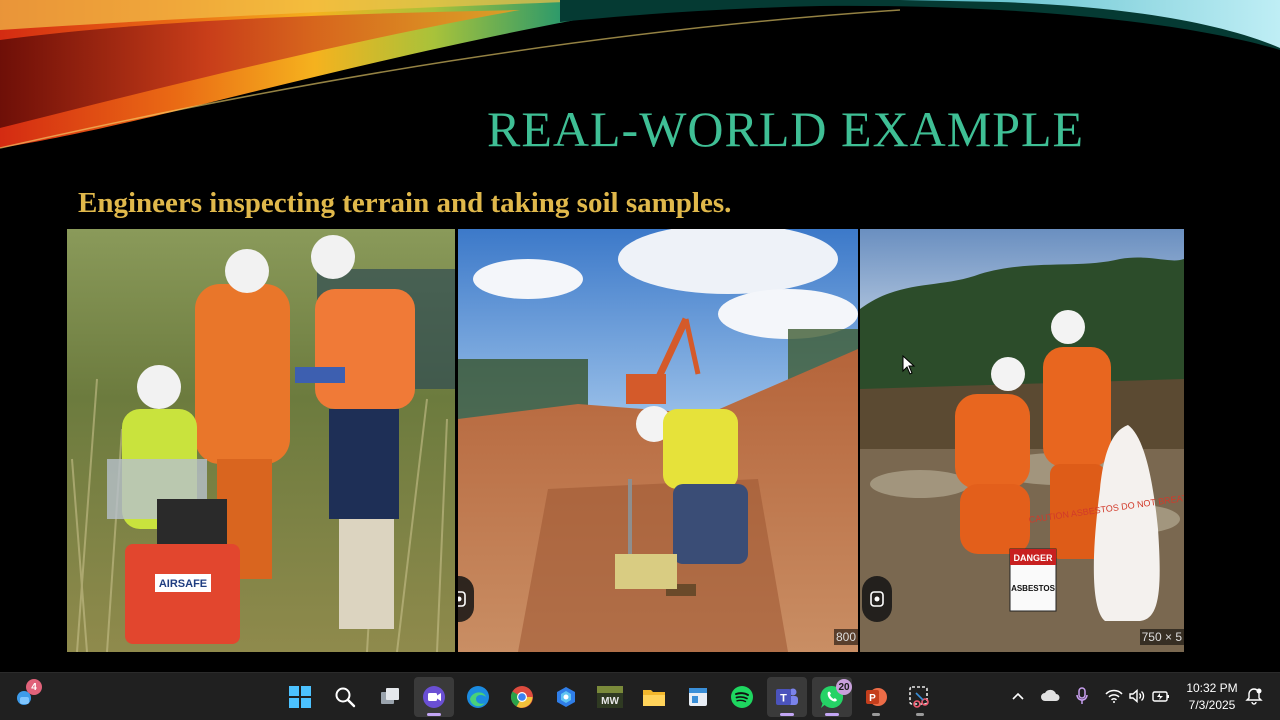 This screenshot has height=720, width=1280. I want to click on volume-button, so click(1137, 696).